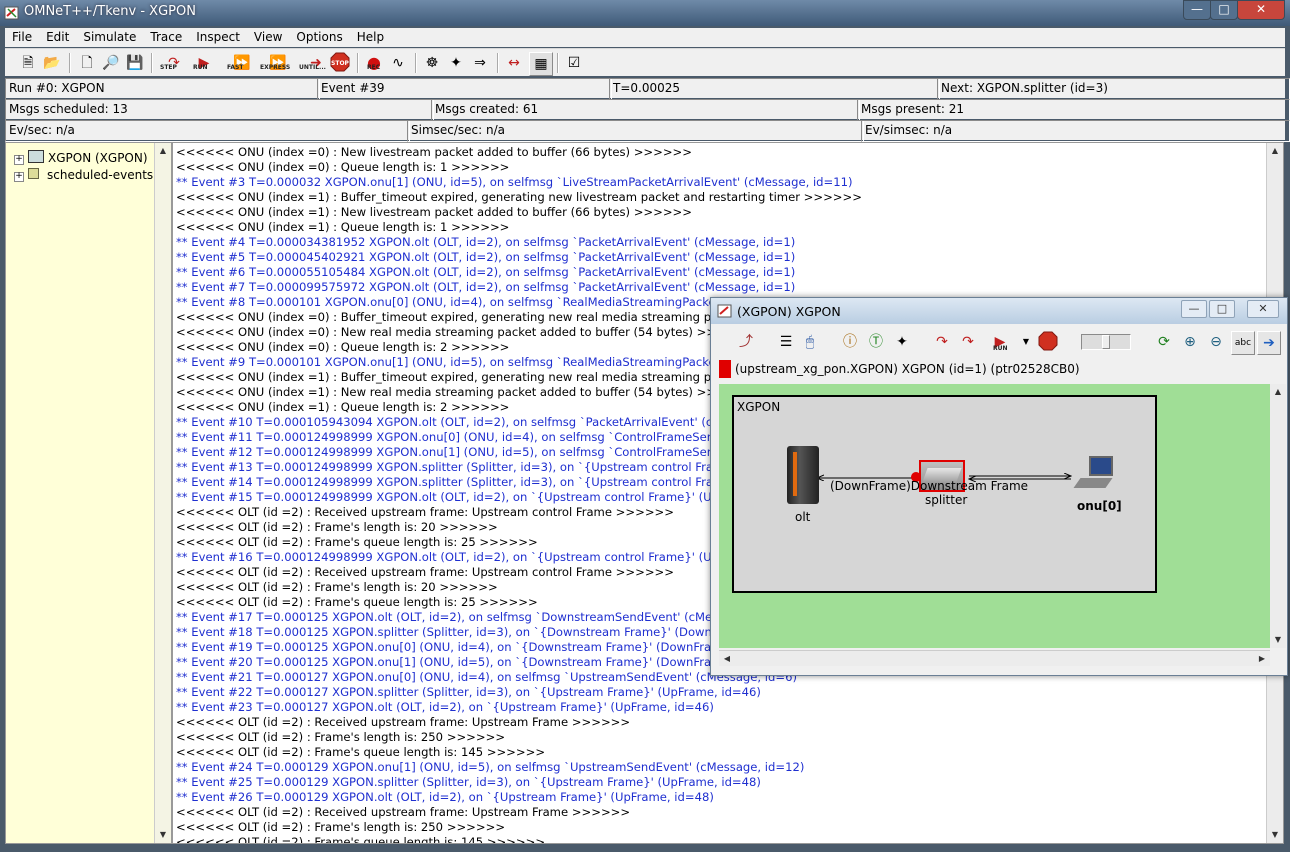 The image size is (1290, 852). Describe the element at coordinates (541, 64) in the screenshot. I see `tree-toggle-icon: ▦` at that location.